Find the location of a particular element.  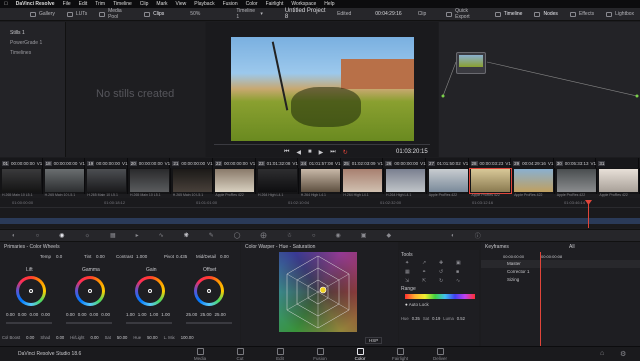

menu-playback: Playback is located at coordinates (204, 4).